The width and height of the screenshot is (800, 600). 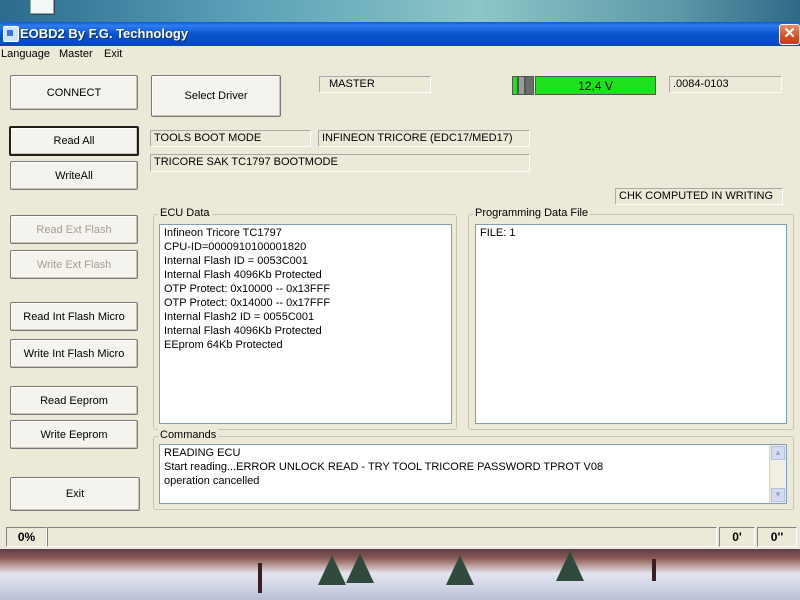 I want to click on elapsed-seconds: 0'', so click(x=777, y=537).